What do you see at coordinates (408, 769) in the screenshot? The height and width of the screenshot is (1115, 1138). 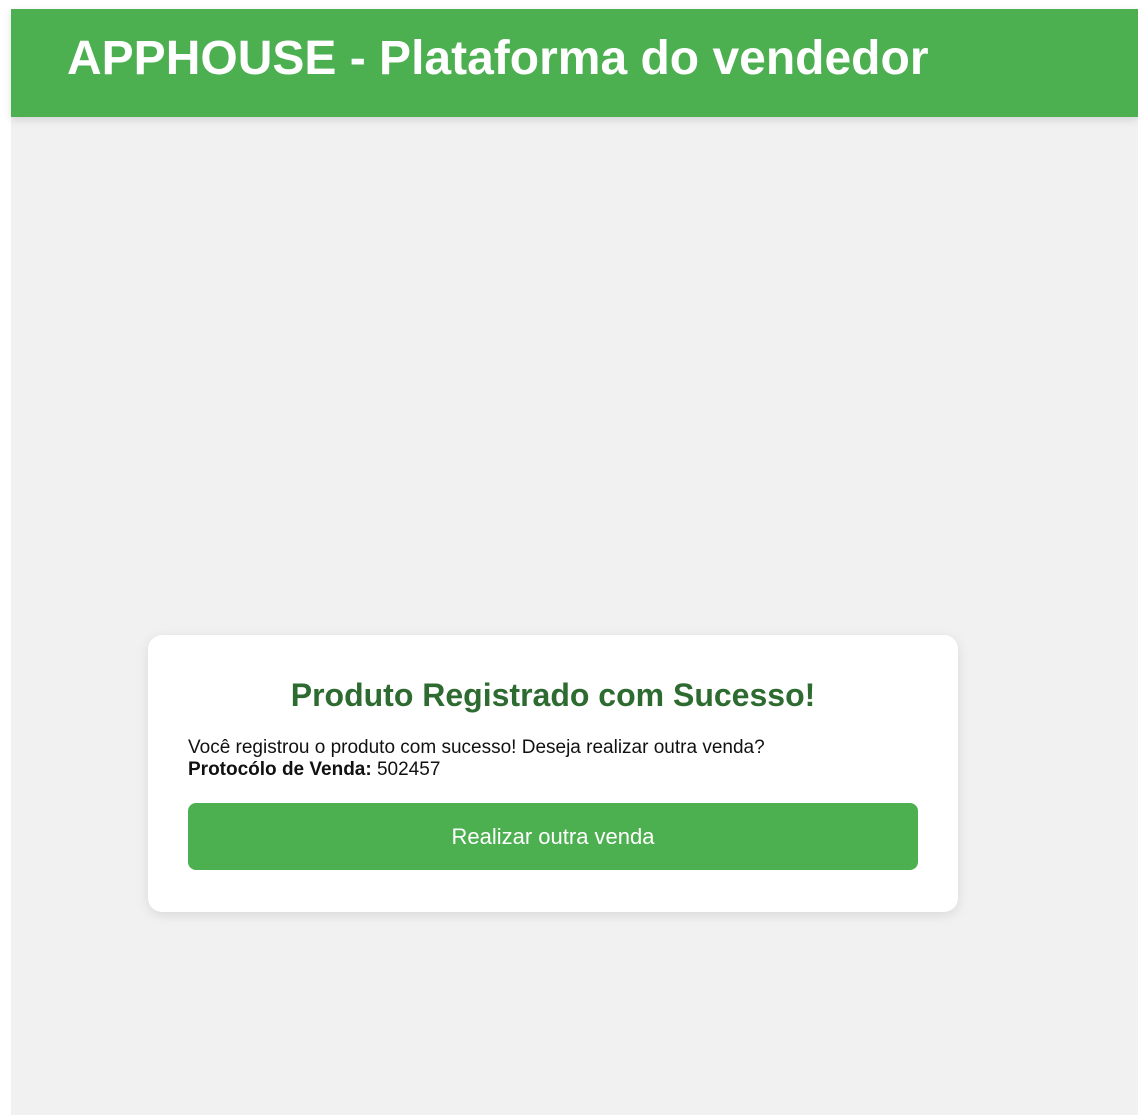 I see `sale-protocol-value: 502457` at bounding box center [408, 769].